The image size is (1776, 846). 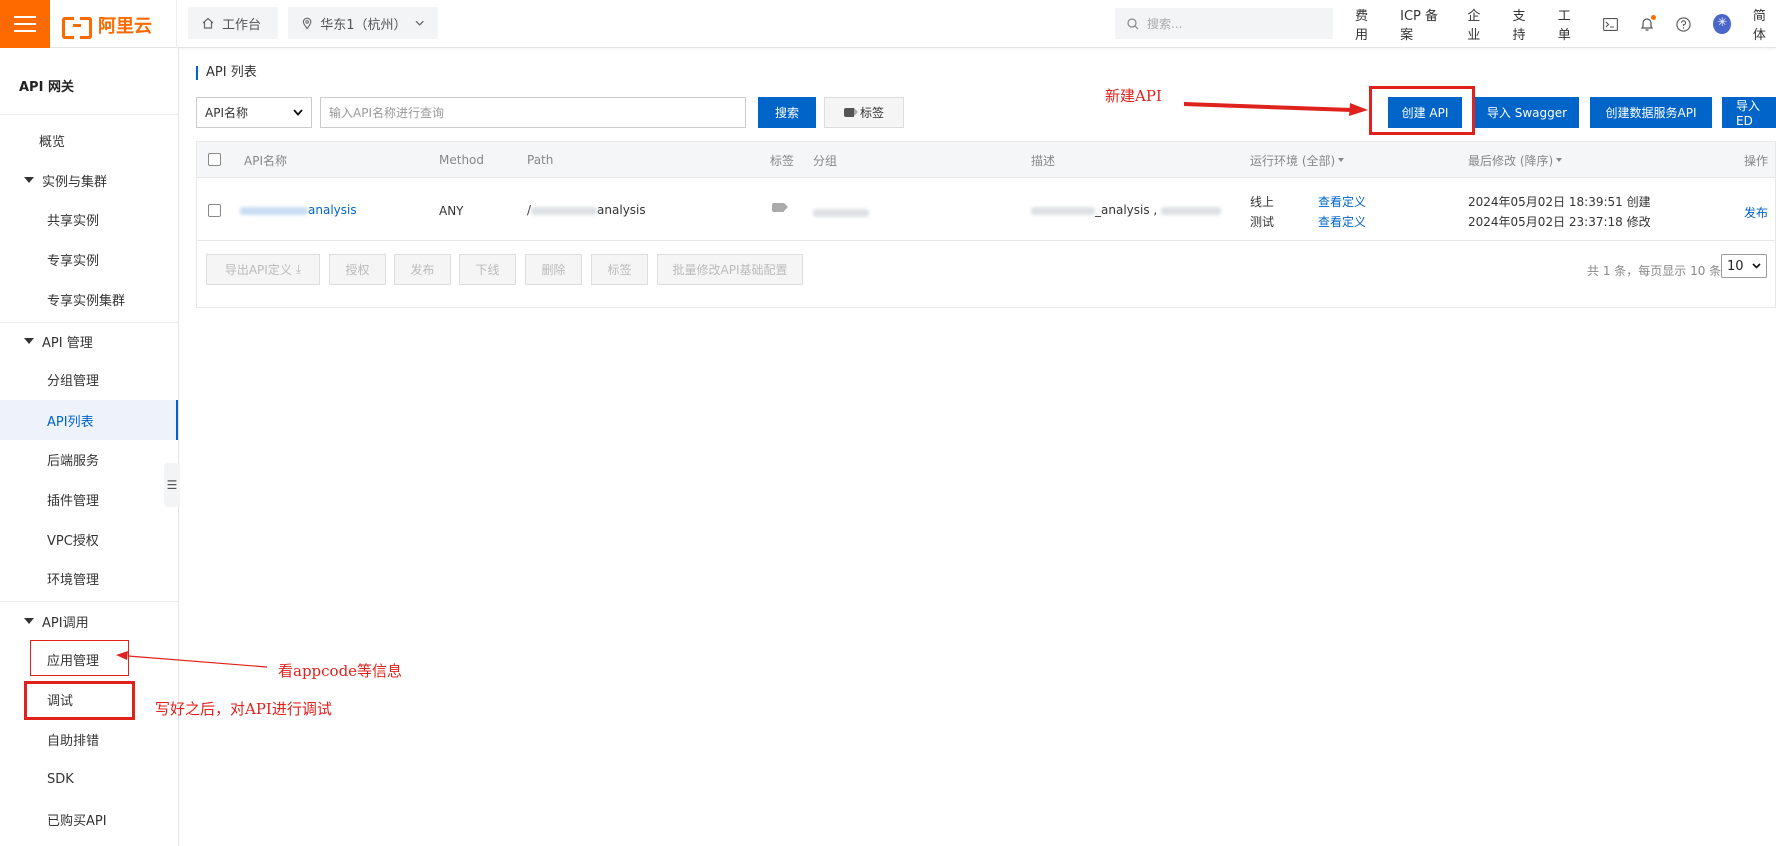 I want to click on env-test: 测试, so click(x=1262, y=222).